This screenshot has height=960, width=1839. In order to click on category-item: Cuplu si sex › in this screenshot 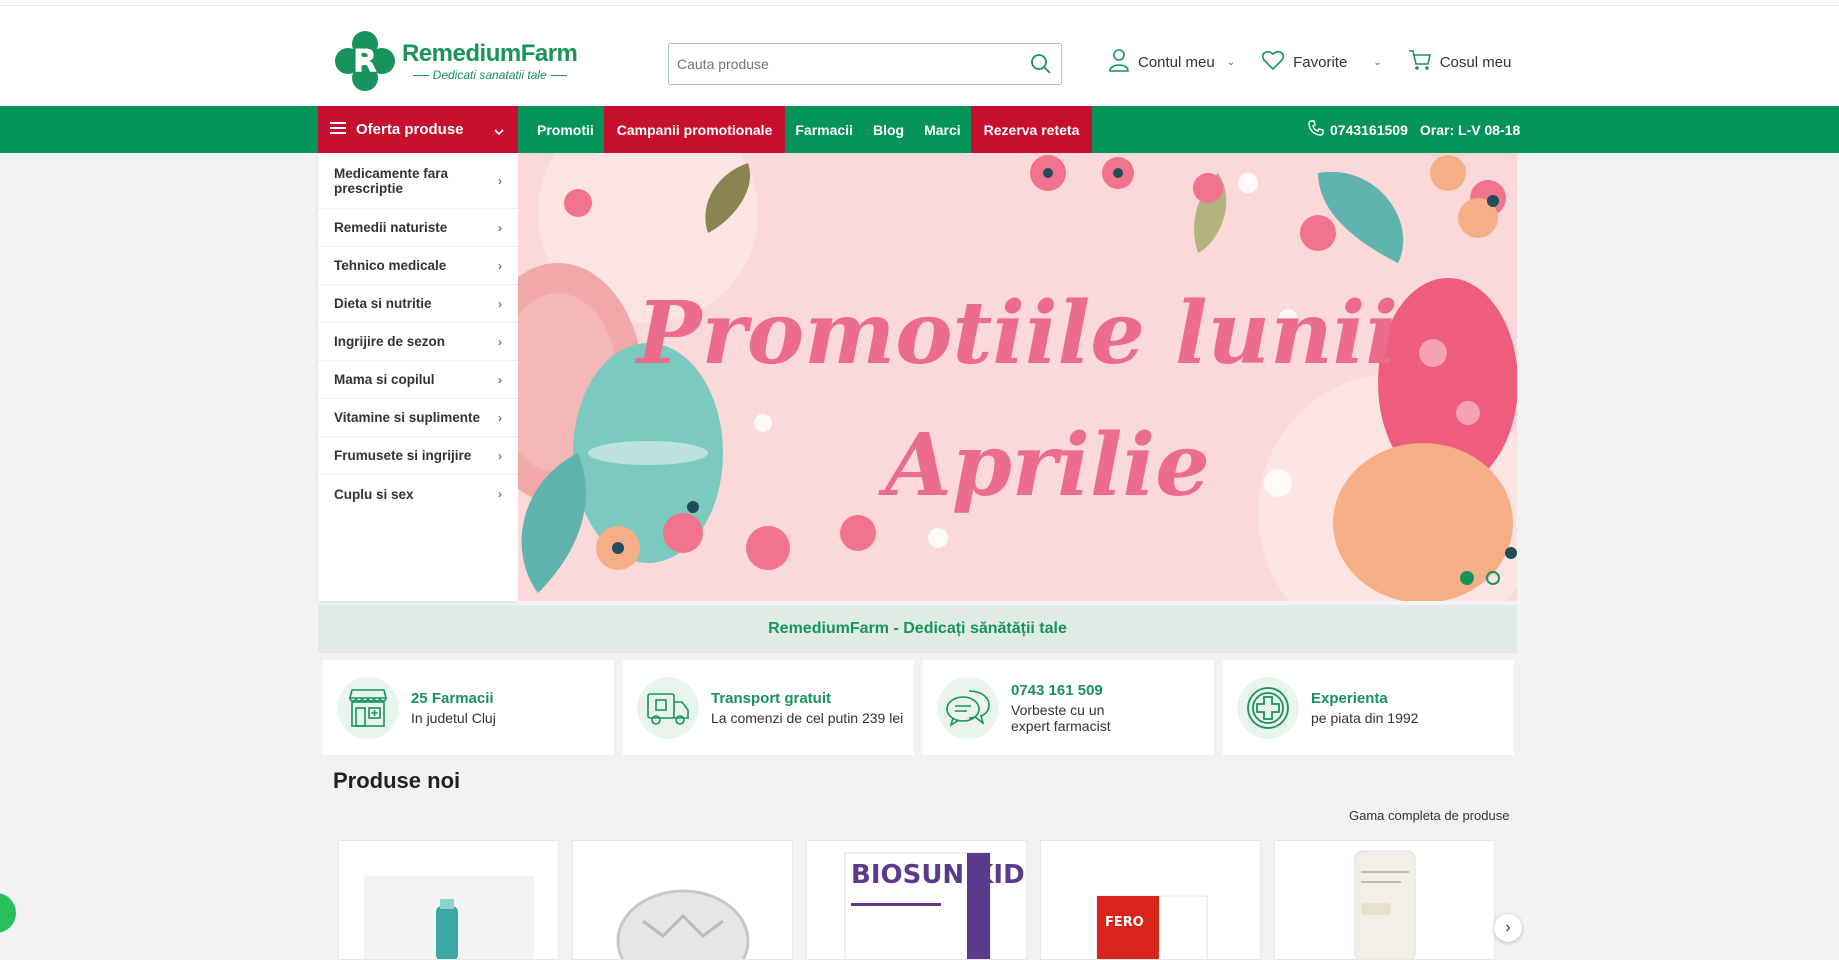, I will do `click(418, 494)`.